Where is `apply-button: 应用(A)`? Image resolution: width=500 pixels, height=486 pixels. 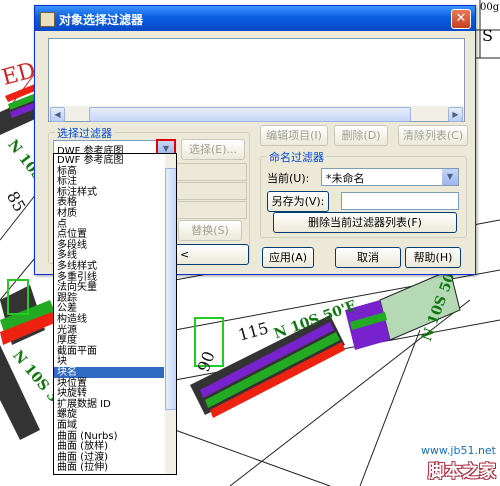 apply-button: 应用(A) is located at coordinates (288, 257).